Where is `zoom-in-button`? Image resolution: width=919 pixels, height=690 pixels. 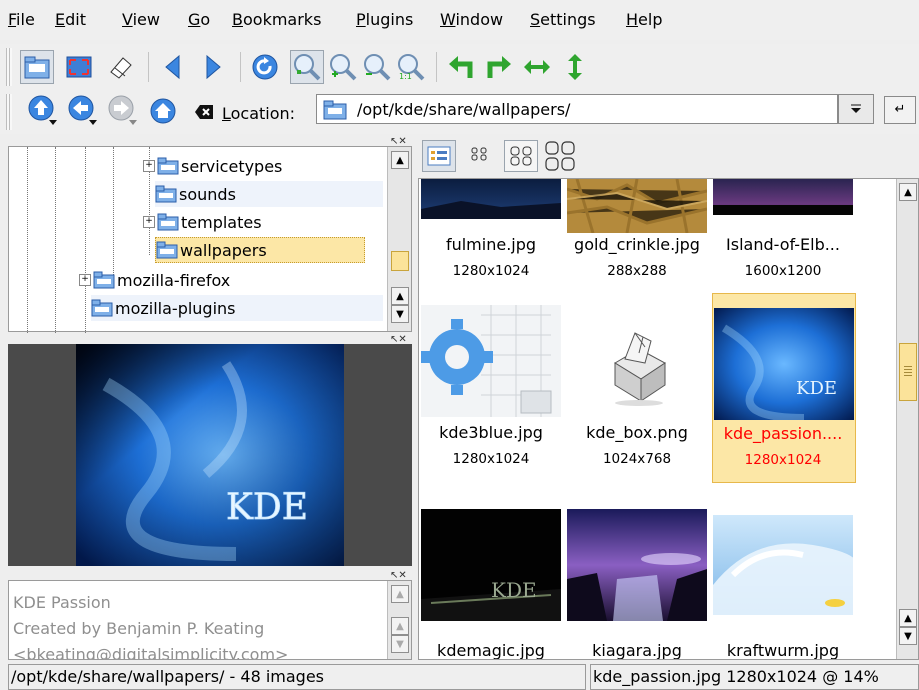 zoom-in-button is located at coordinates (343, 67).